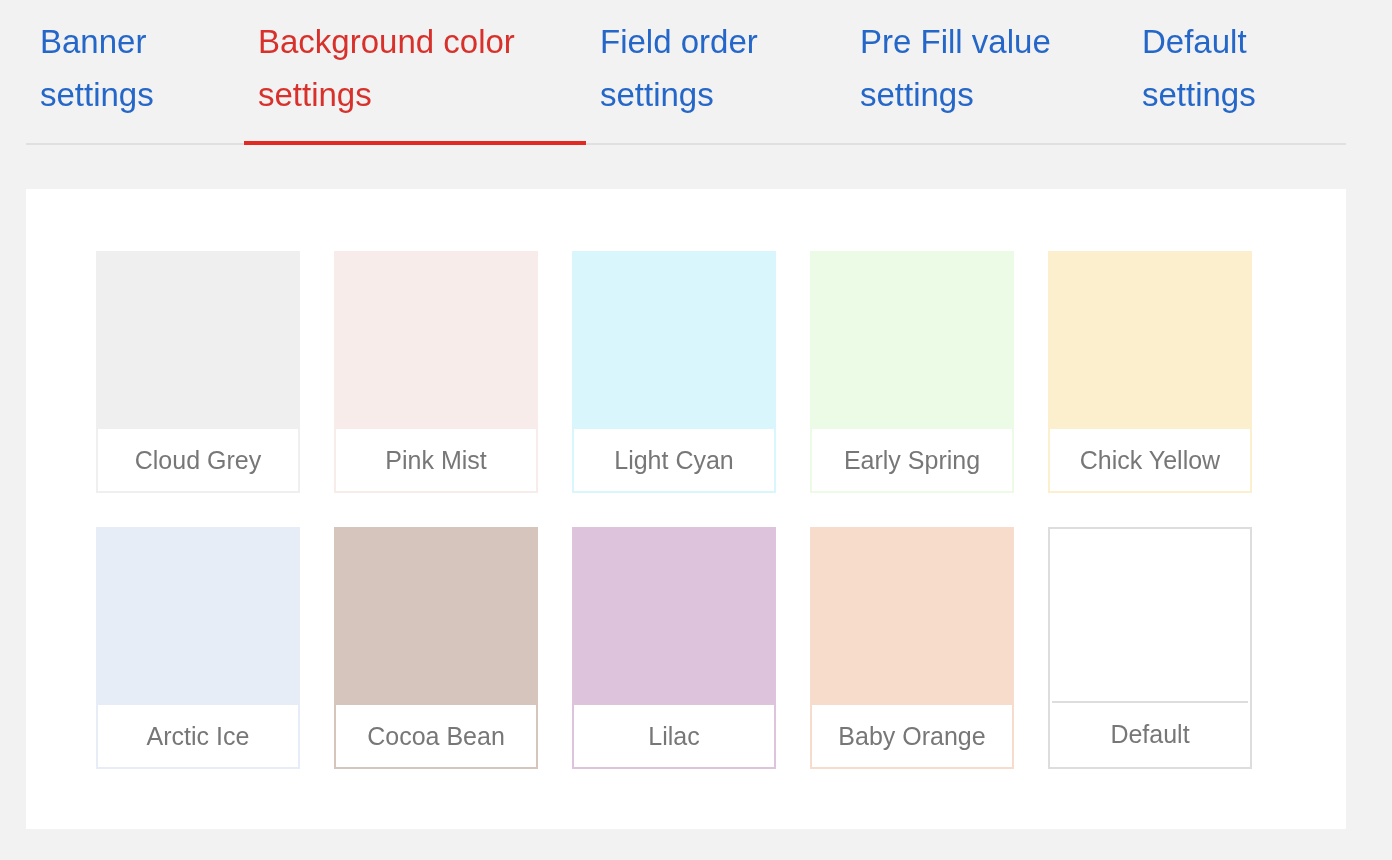 This screenshot has width=1392, height=860. I want to click on swatch-label: Cloud Grey, so click(198, 460).